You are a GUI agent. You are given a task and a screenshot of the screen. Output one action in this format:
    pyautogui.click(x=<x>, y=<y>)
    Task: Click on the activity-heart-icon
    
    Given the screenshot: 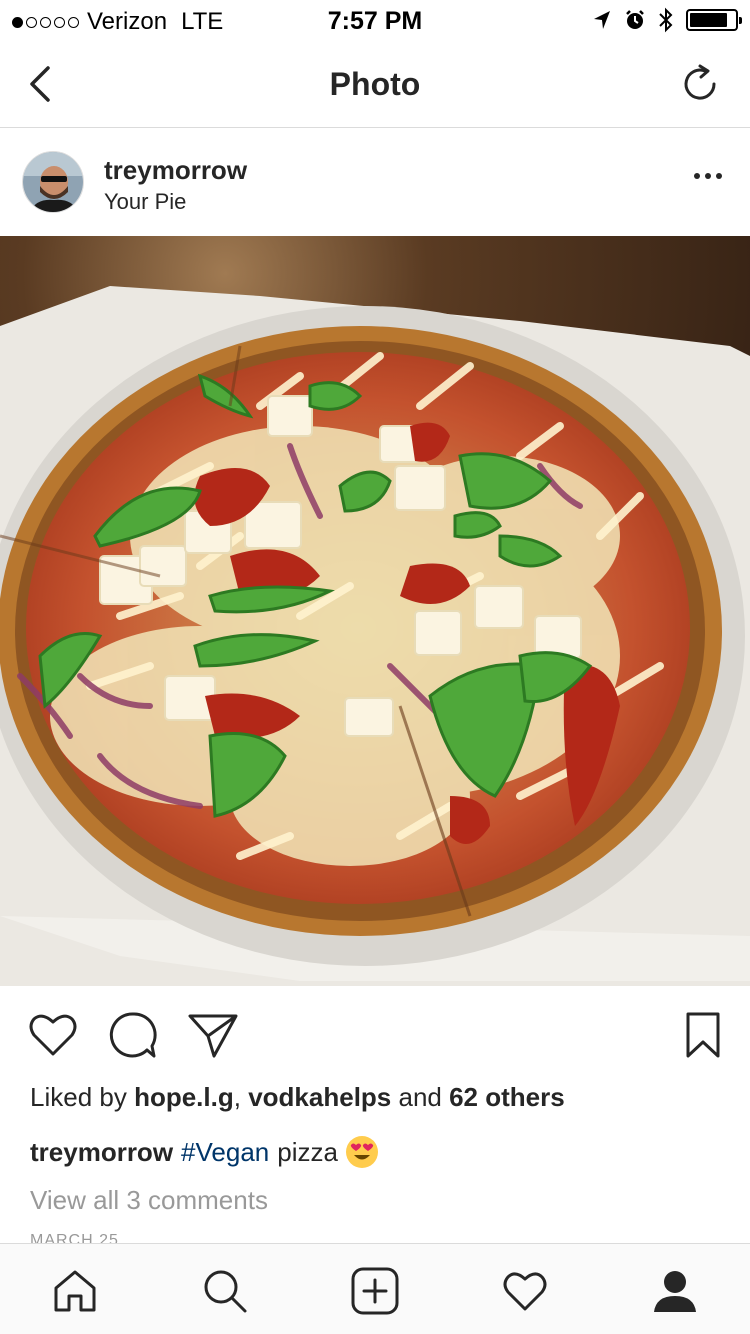 What is the action you would take?
    pyautogui.click(x=525, y=1291)
    